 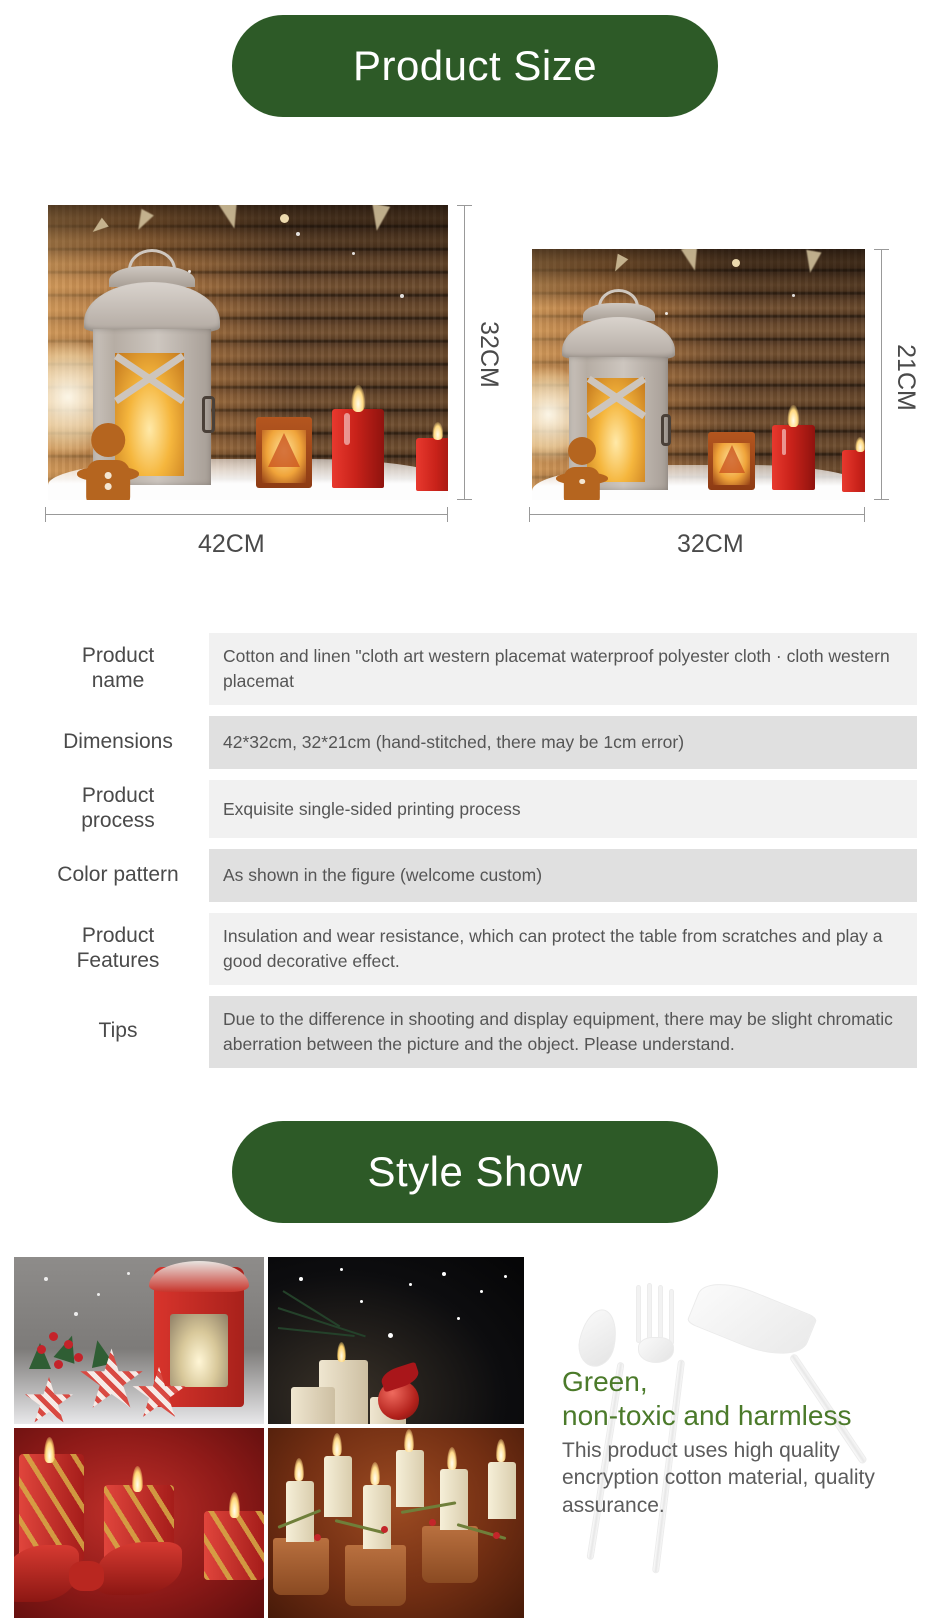 What do you see at coordinates (234, 1545) in the screenshot?
I see `red-gold-candle` at bounding box center [234, 1545].